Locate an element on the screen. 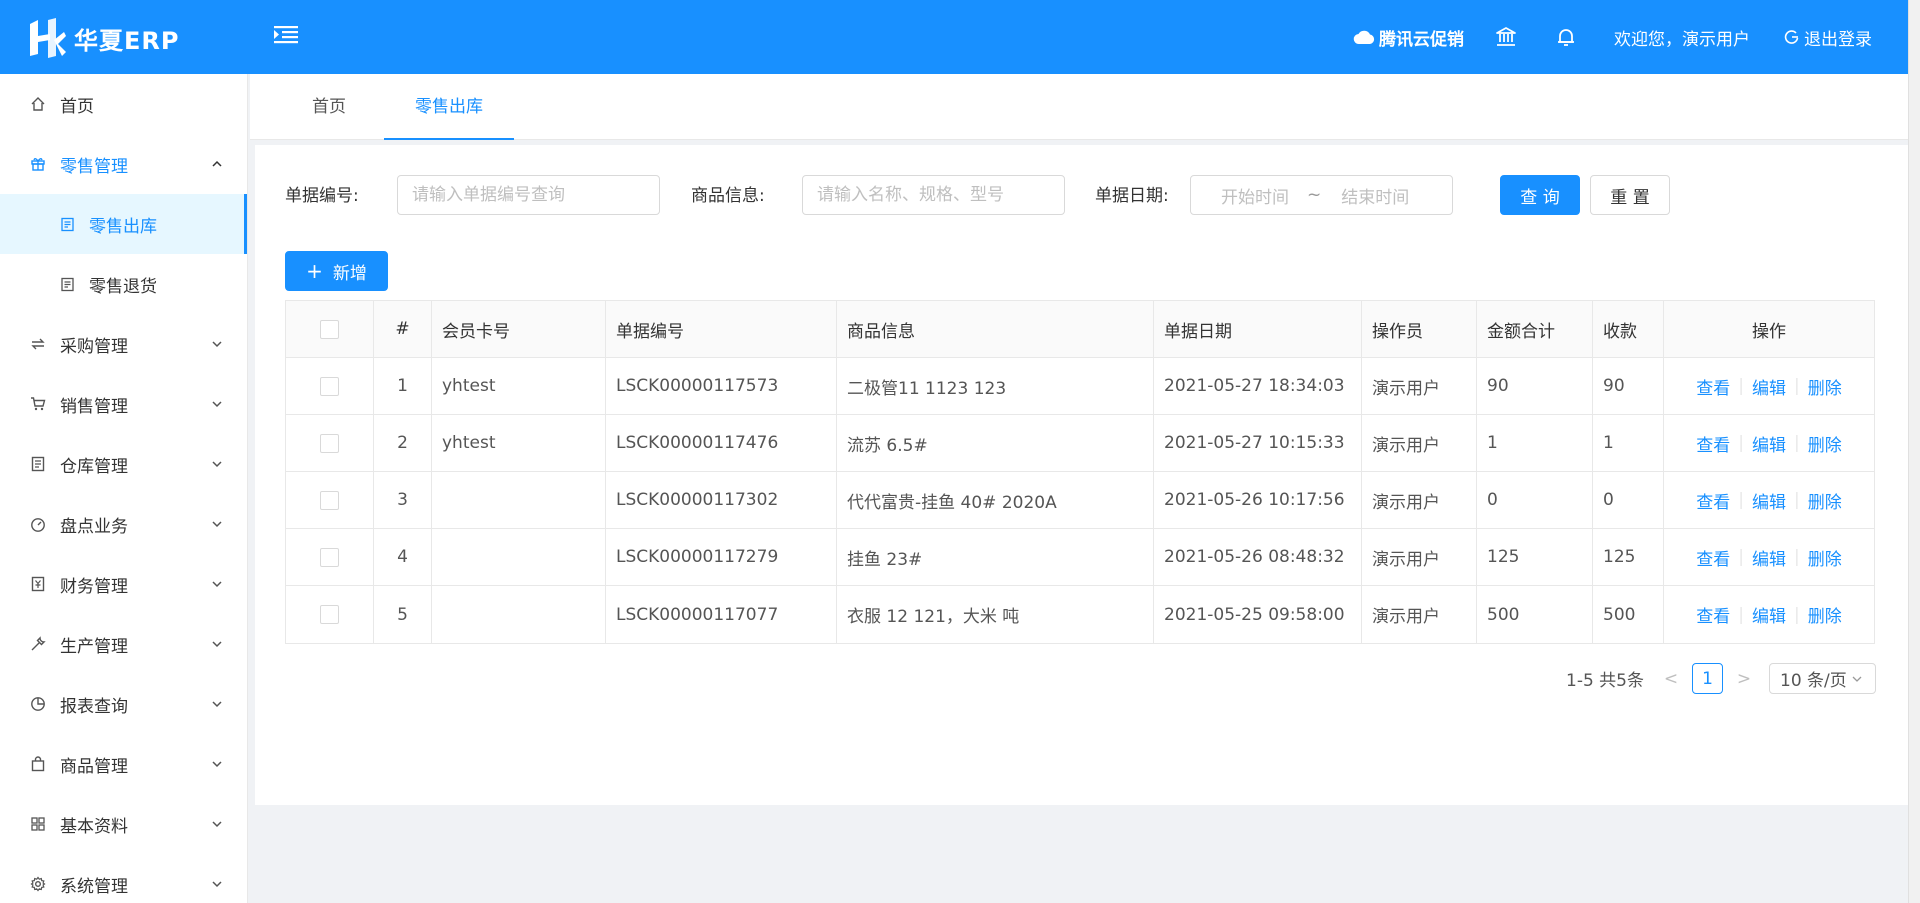  sidebar-item-reports: 报表查询 is located at coordinates (123, 704).